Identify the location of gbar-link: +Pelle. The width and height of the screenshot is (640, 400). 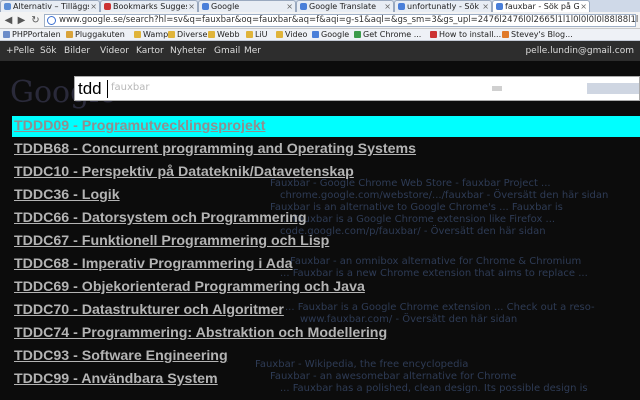
(20, 51).